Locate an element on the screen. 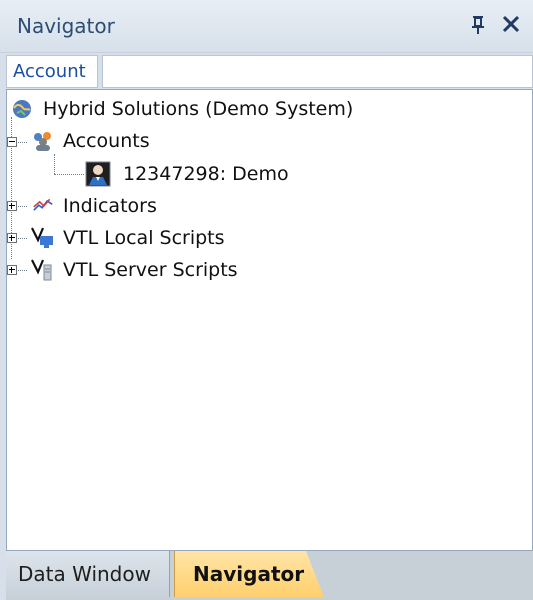 This screenshot has width=533, height=600. account-search-row: Account is located at coordinates (269, 72).